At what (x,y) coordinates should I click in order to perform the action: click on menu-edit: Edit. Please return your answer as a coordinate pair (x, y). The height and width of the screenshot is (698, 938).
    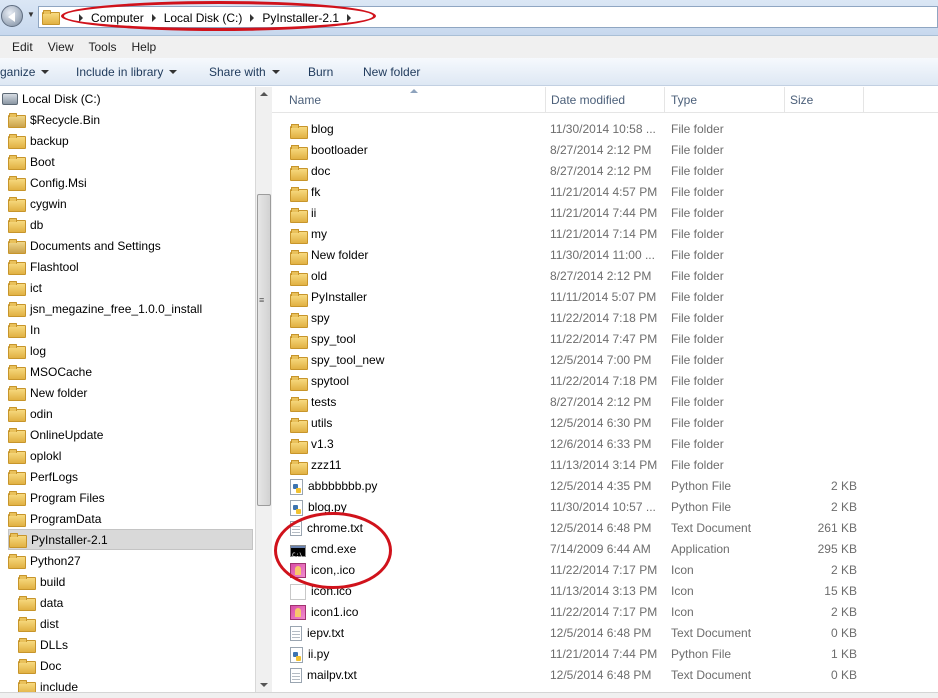
    Looking at the image, I should click on (22, 47).